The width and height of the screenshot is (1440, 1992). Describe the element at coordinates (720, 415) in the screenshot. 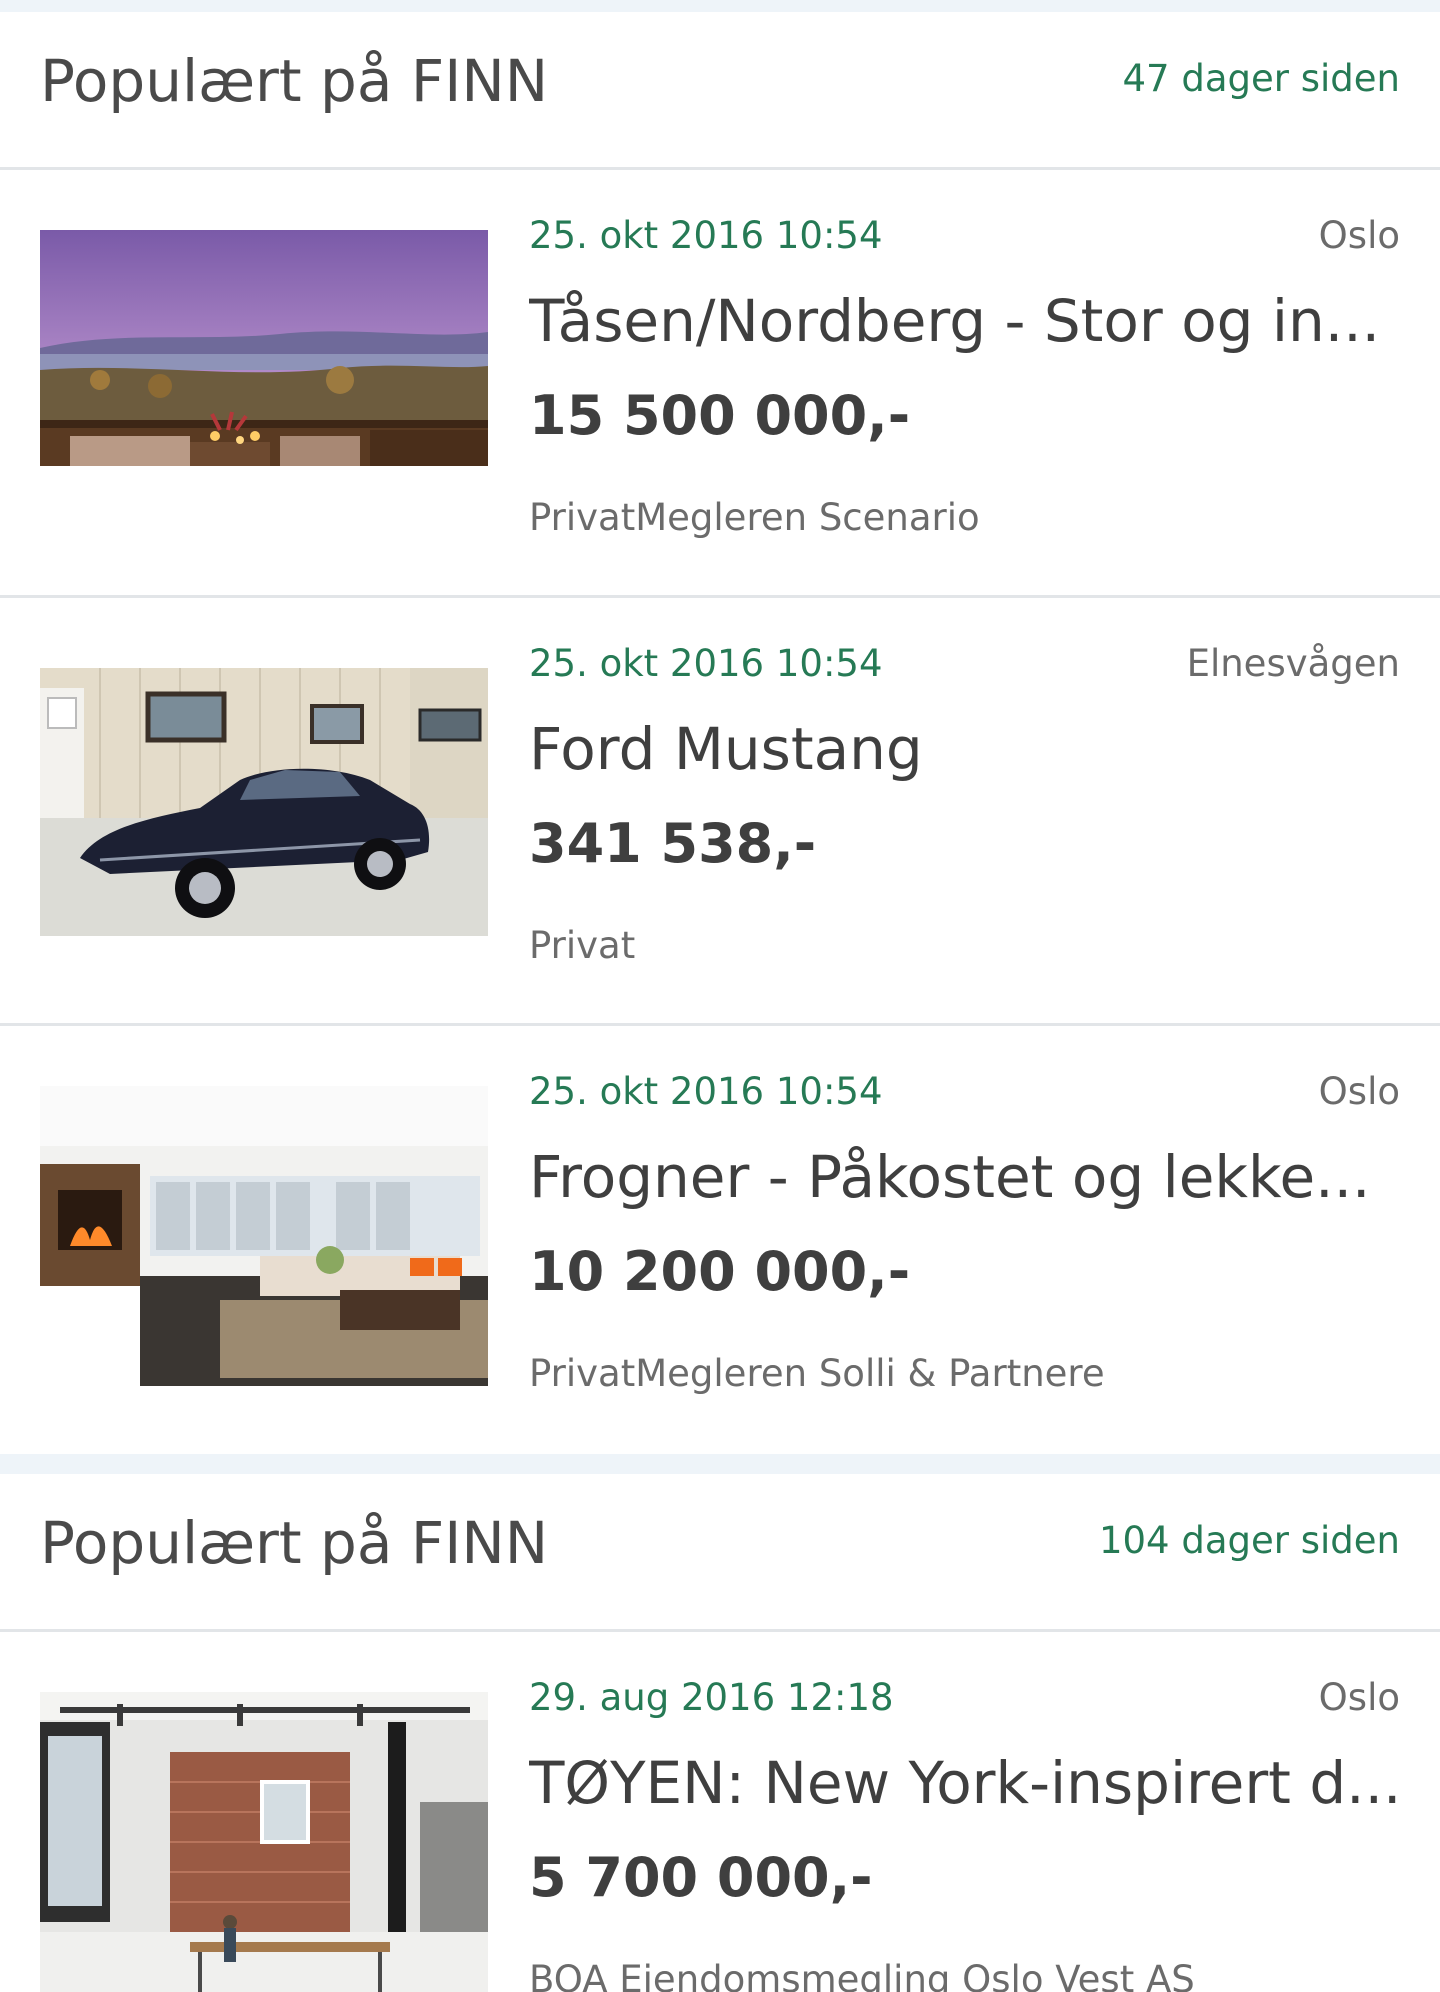

I see `listing-price: 15 500 000,-` at that location.